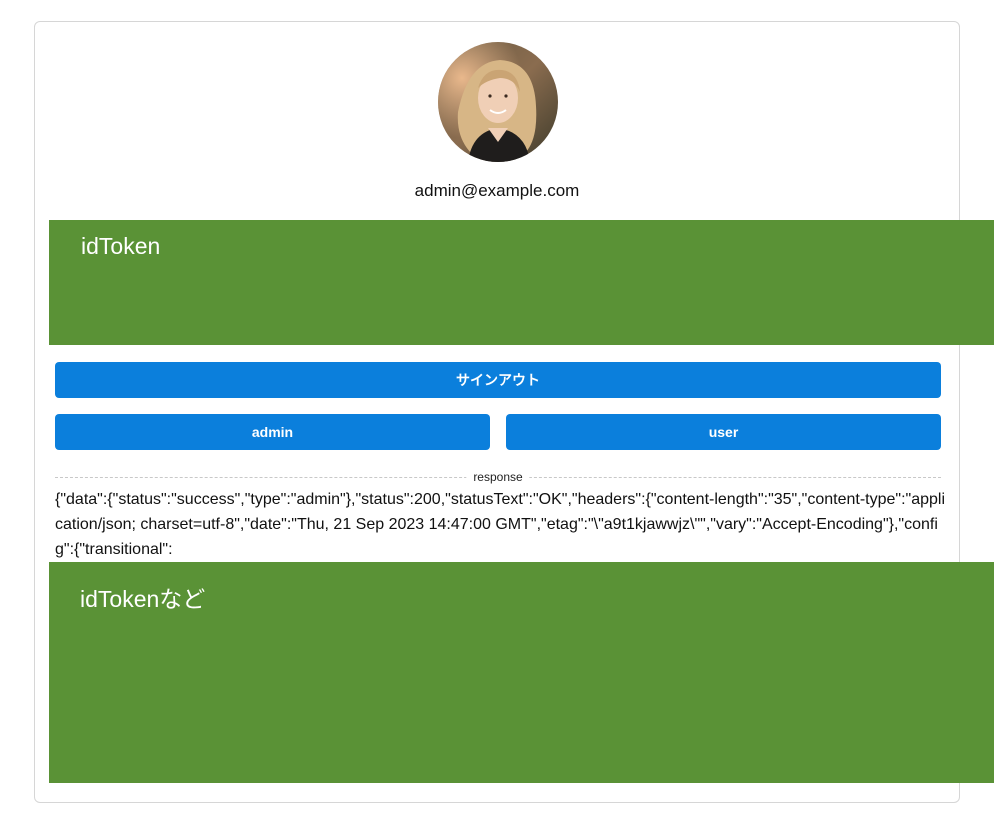 The height and width of the screenshot is (824, 994). I want to click on idtoken-redaction: idToken, so click(521, 282).